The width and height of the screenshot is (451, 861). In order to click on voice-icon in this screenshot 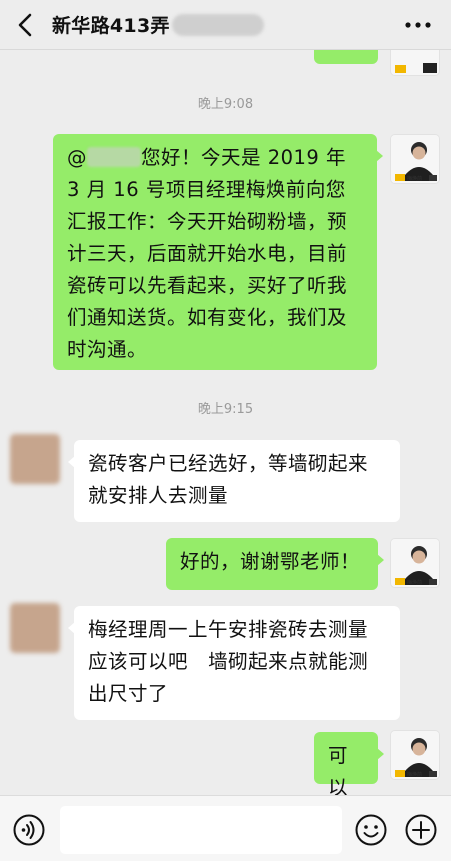, I will do `click(29, 830)`.